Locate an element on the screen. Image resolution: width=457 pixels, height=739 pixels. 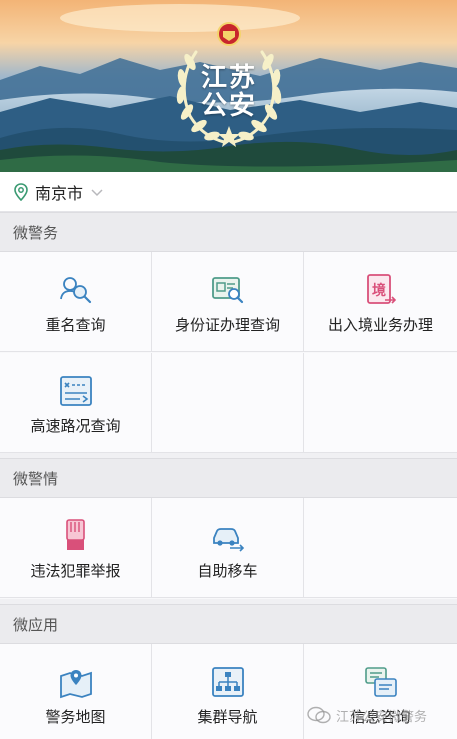
svg-text: 境 is located at coordinates (379, 290).